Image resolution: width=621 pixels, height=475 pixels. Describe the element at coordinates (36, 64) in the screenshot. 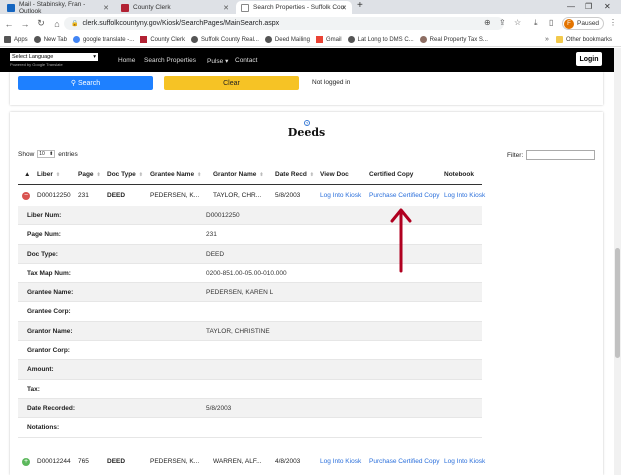

I see `powered-by-google: Powered by Google Translate` at that location.